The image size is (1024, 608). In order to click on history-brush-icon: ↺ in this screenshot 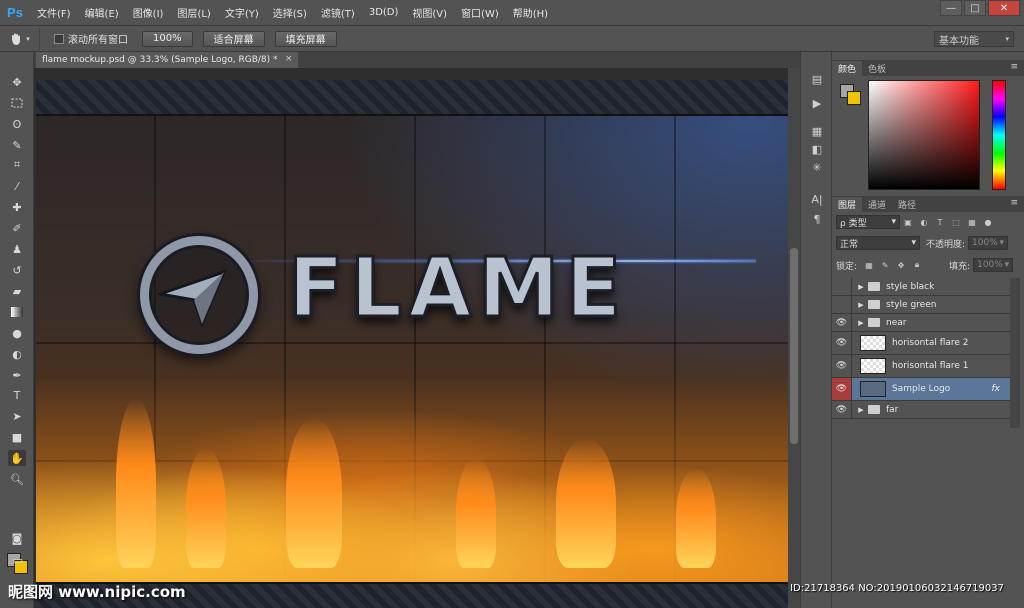, I will do `click(17, 270)`.